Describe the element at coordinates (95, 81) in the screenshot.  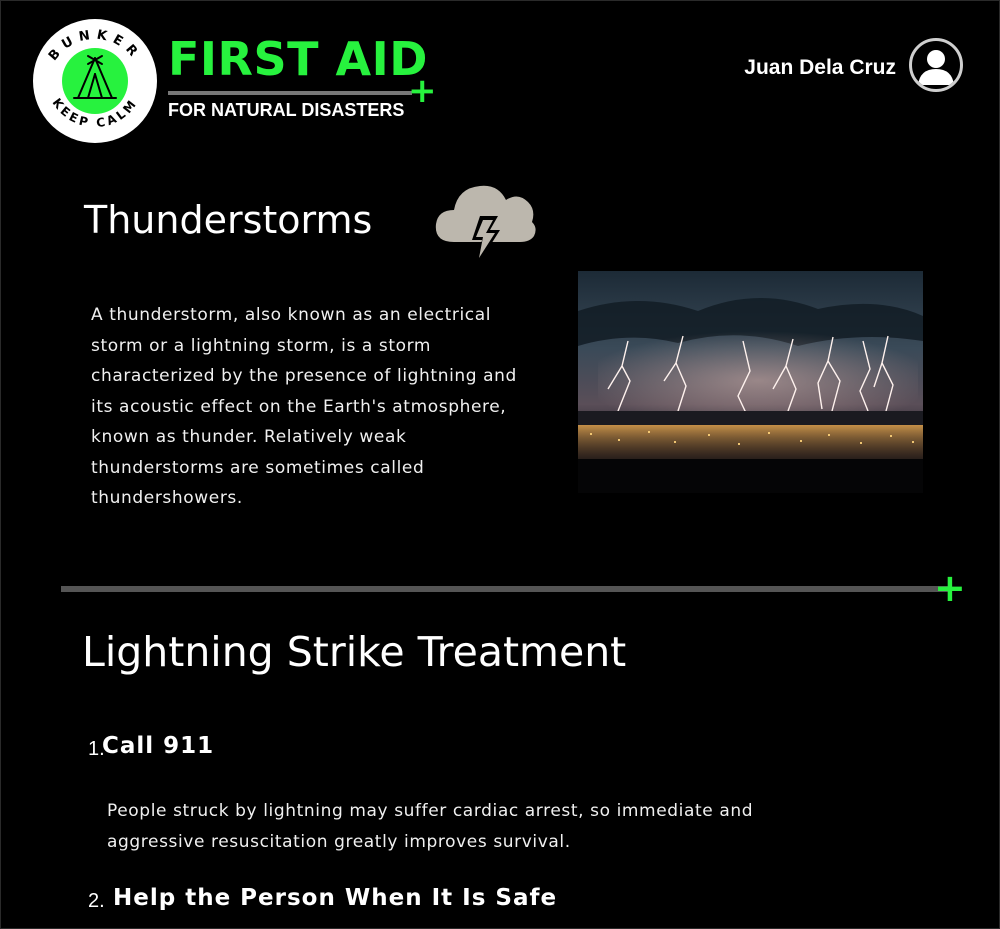
I see `bunker-logo: BUNKER KEEP CALM` at that location.